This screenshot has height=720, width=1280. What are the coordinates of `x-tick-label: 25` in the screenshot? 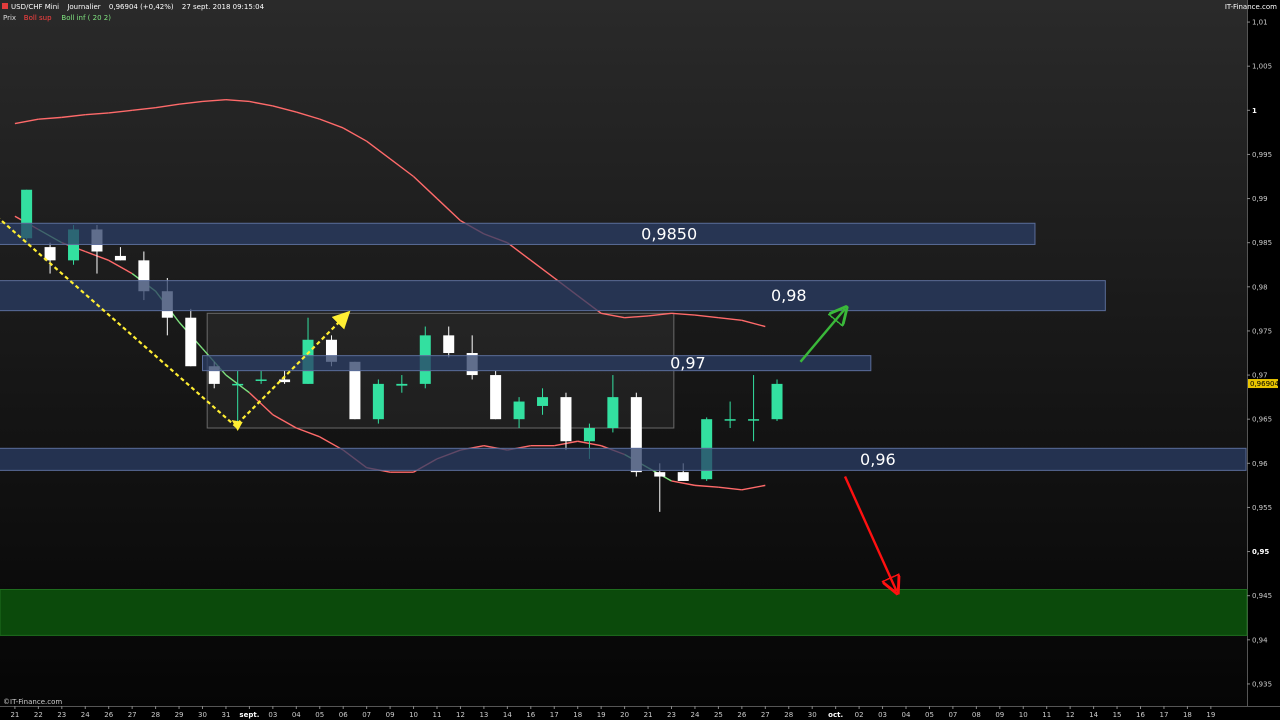 It's located at (718, 715).